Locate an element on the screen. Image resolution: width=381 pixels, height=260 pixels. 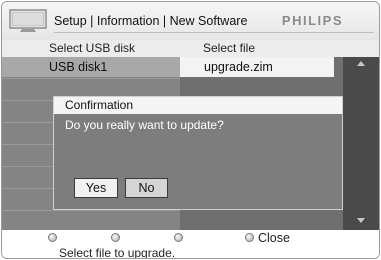
tv-icon is located at coordinates (28, 20).